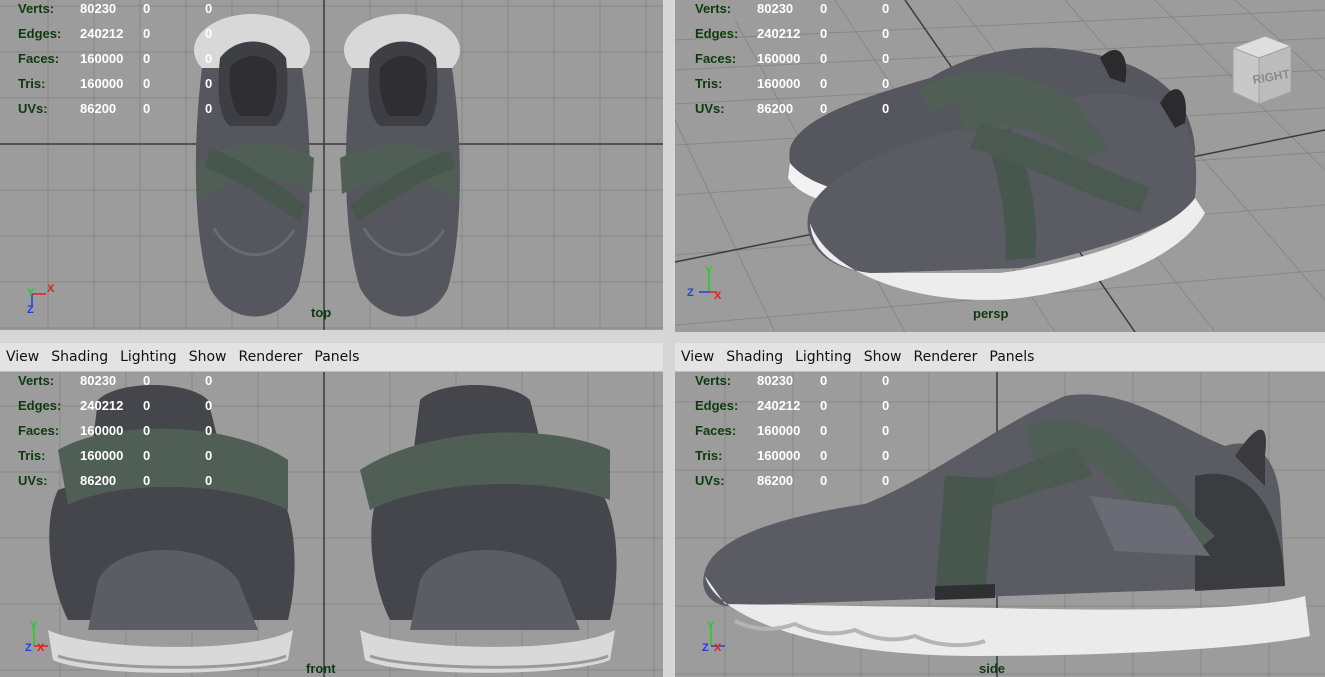 The image size is (1325, 677). Describe the element at coordinates (33, 108) in the screenshot. I see `hud-label: UVs:` at that location.